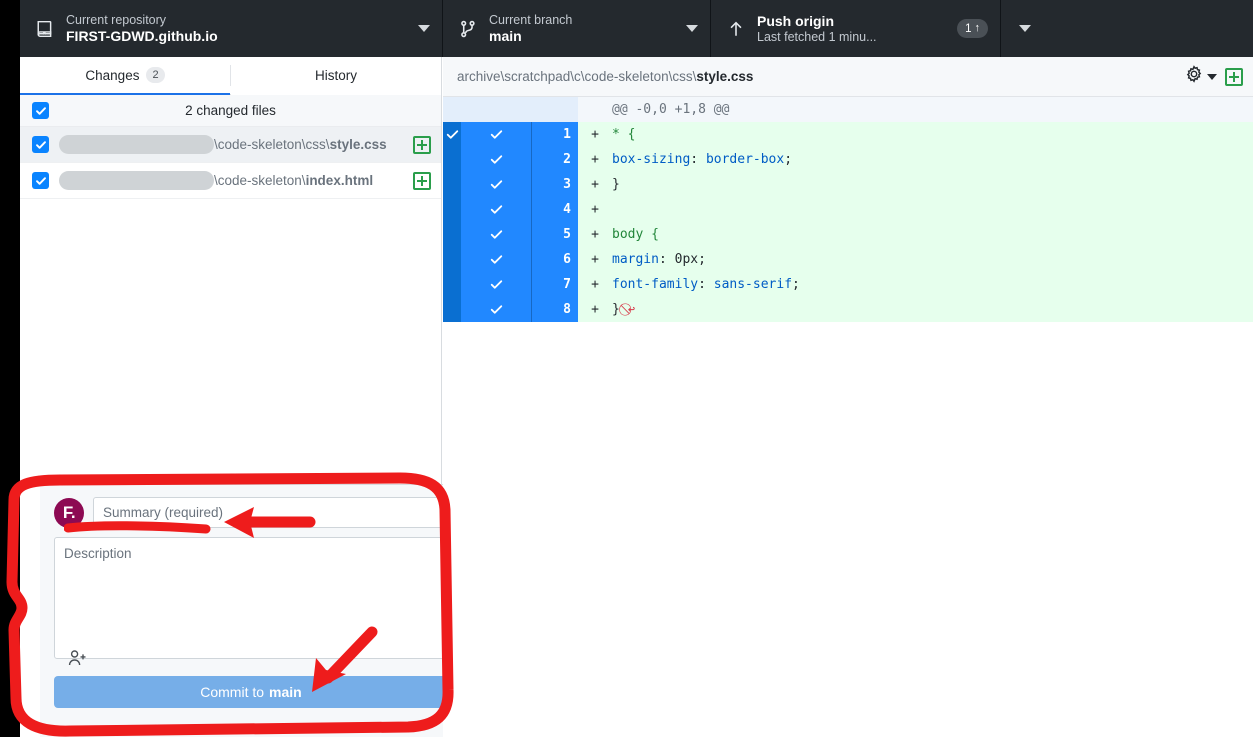  I want to click on current-branch-button: Current branch main, so click(577, 28).